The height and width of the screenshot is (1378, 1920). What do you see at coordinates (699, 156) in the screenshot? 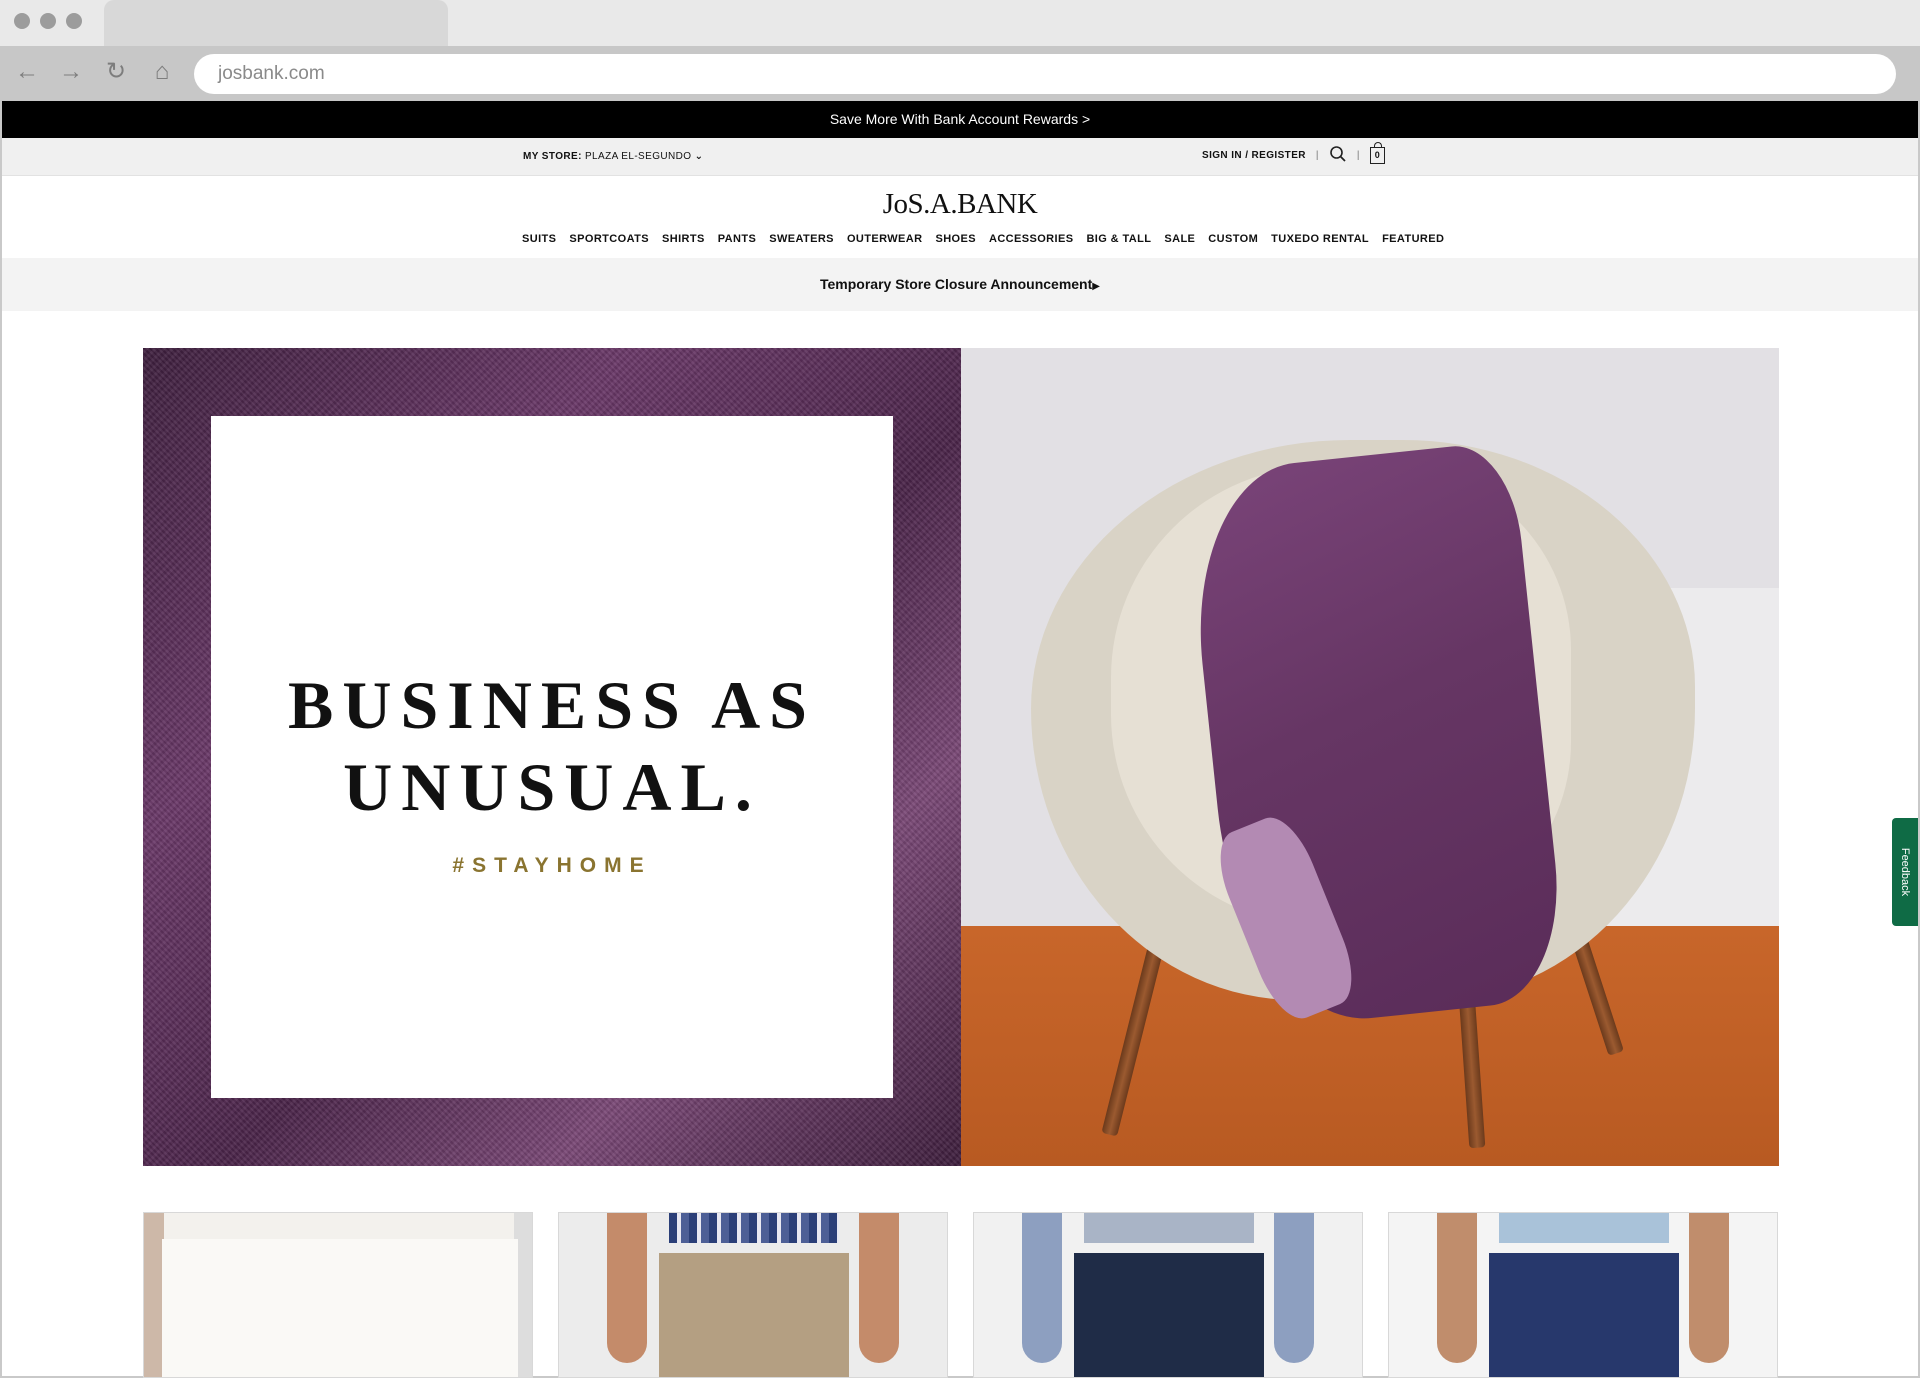
I see `chevron-down-icon: ⌄` at bounding box center [699, 156].